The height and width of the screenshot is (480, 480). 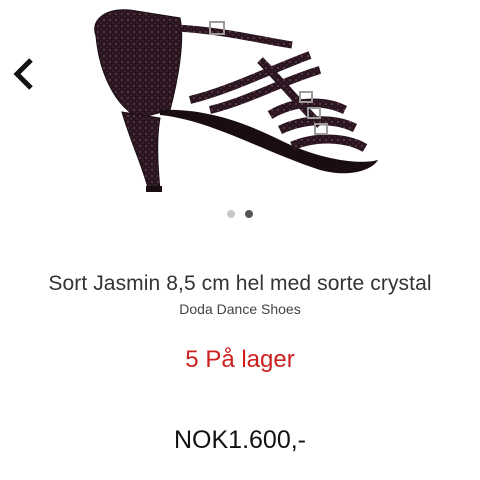 I want to click on stock-status: 5 På lager, so click(x=240, y=359).